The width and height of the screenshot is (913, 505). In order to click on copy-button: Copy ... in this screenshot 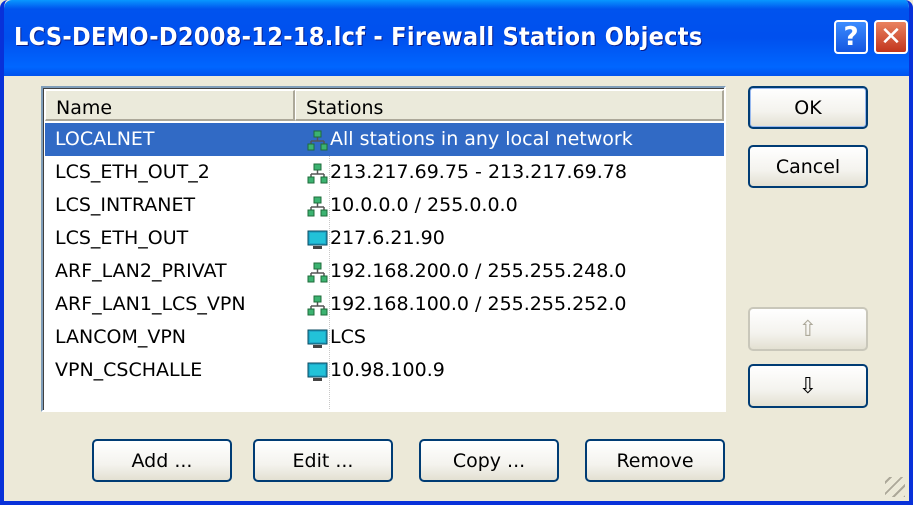, I will do `click(489, 460)`.